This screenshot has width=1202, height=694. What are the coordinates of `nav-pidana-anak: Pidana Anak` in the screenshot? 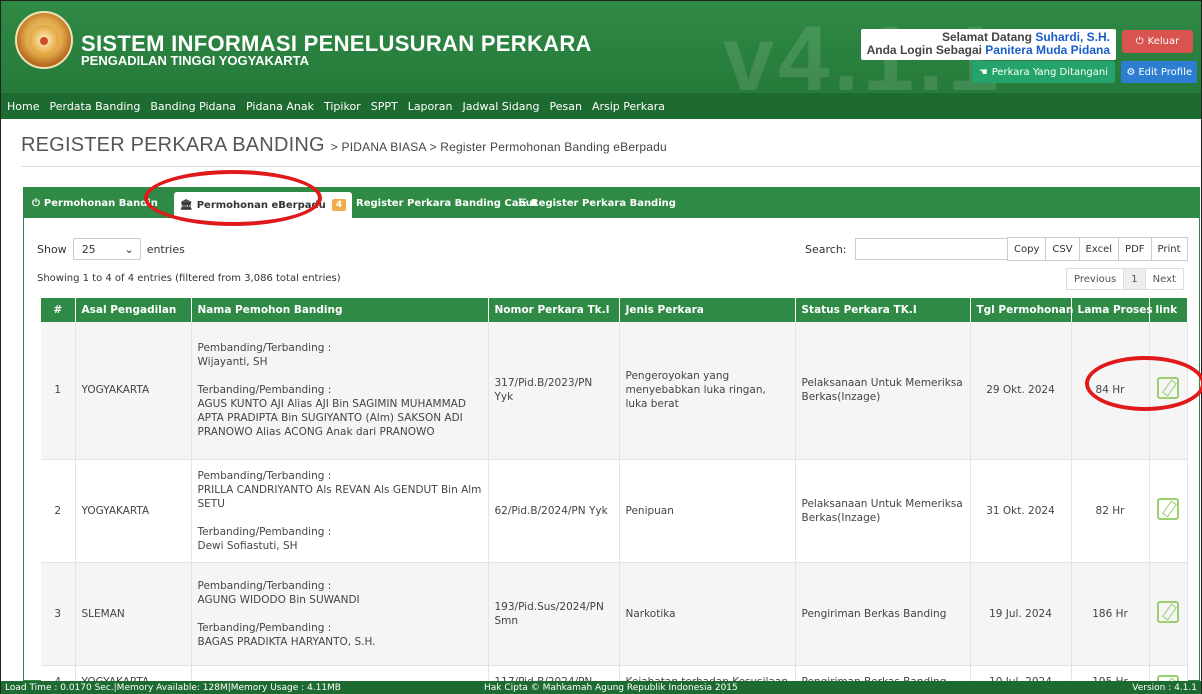 It's located at (280, 106).